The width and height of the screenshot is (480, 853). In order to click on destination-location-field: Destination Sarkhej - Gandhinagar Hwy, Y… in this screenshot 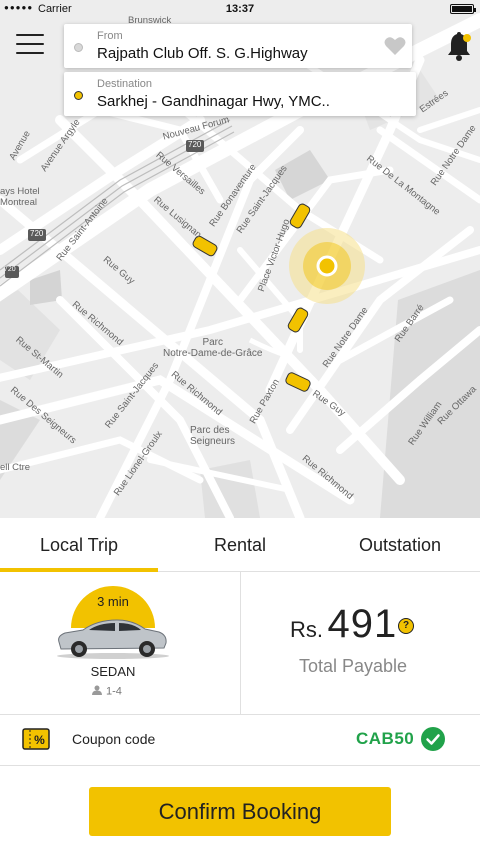, I will do `click(240, 94)`.